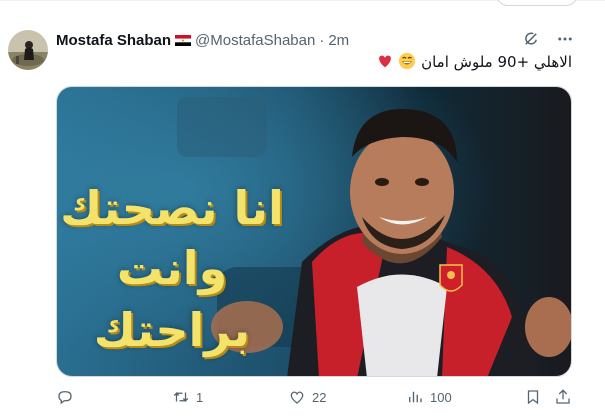 This screenshot has height=416, width=605. Describe the element at coordinates (113, 40) in the screenshot. I see `author-name: Mostafa Shaban` at that location.